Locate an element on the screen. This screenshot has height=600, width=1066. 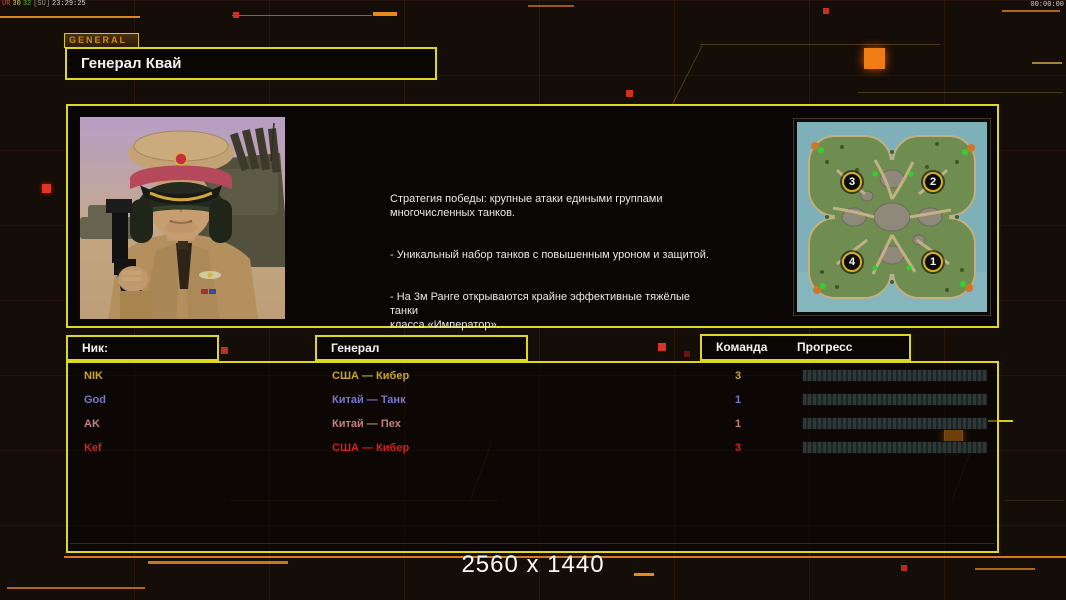
stat-tag: [SU] is located at coordinates (42, 4).